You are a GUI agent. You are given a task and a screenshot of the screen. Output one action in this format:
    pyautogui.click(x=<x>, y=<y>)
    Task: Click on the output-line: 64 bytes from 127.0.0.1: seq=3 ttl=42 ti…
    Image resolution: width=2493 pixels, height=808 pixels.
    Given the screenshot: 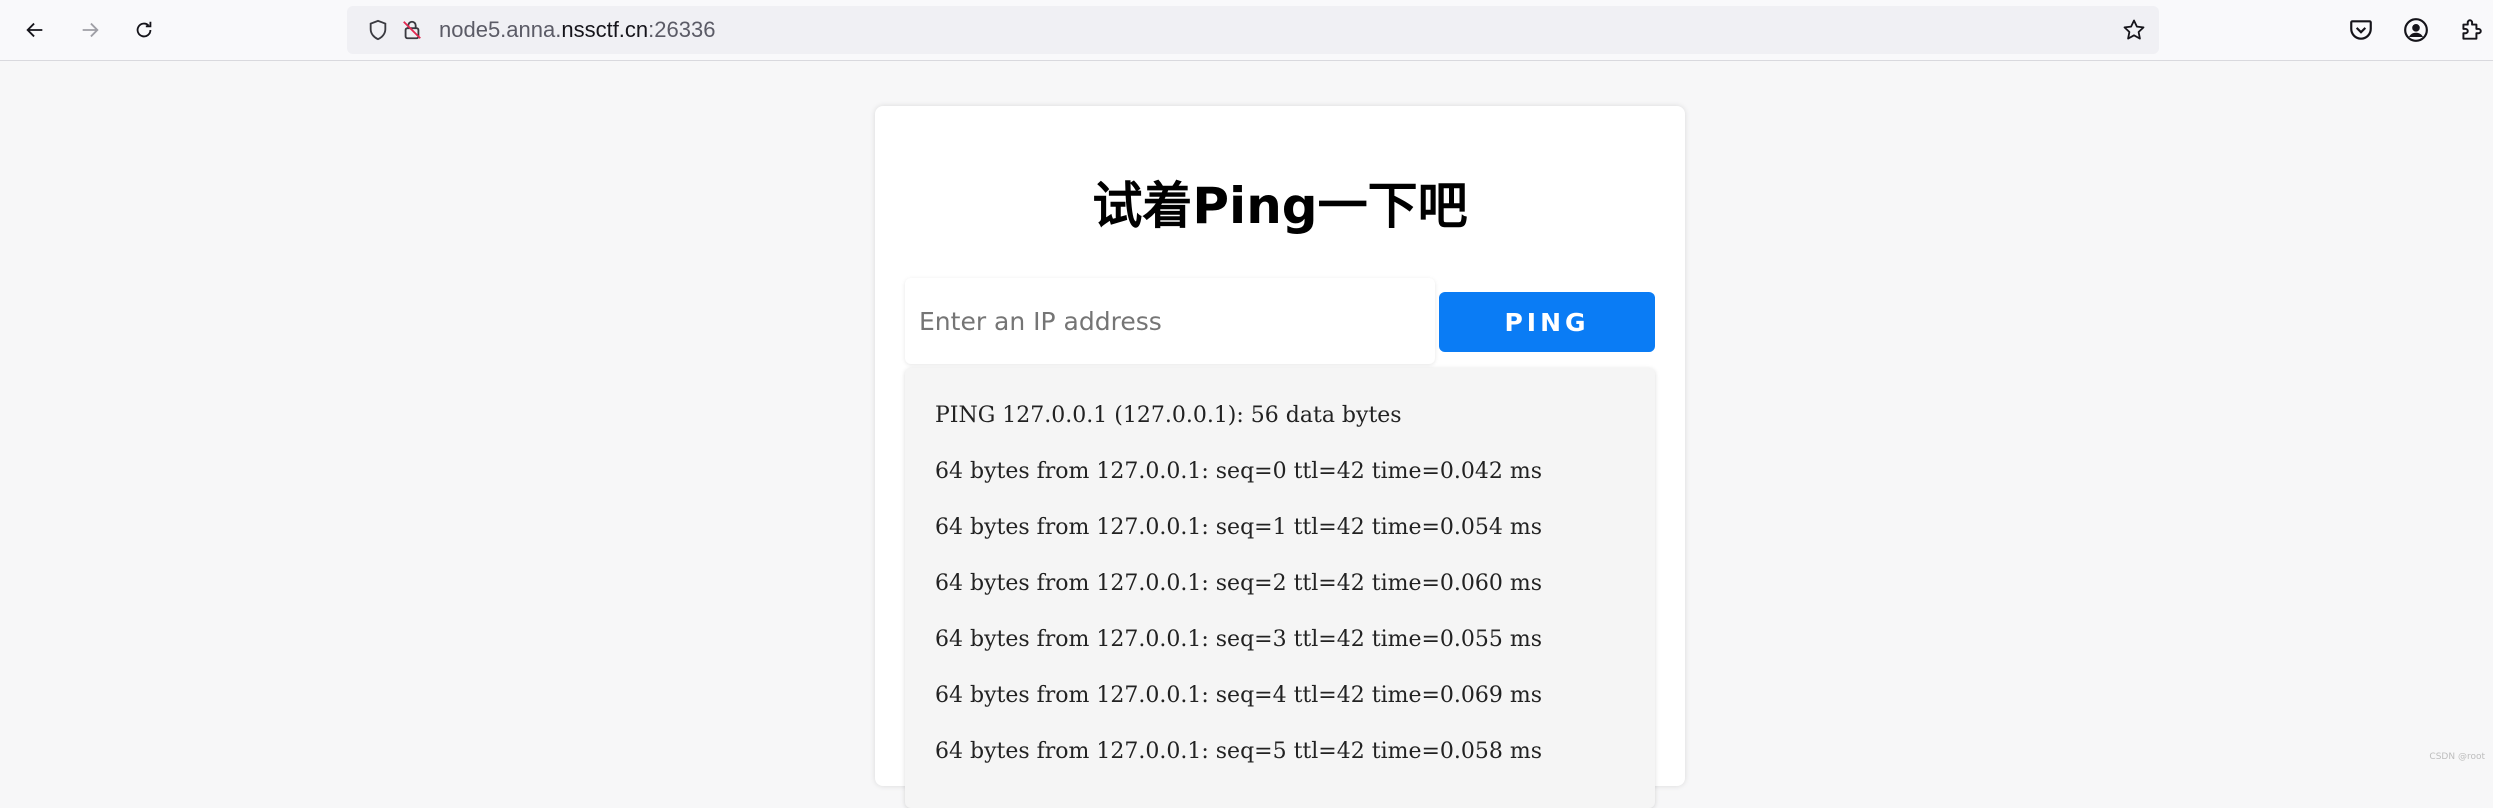 What is the action you would take?
    pyautogui.click(x=1280, y=640)
    